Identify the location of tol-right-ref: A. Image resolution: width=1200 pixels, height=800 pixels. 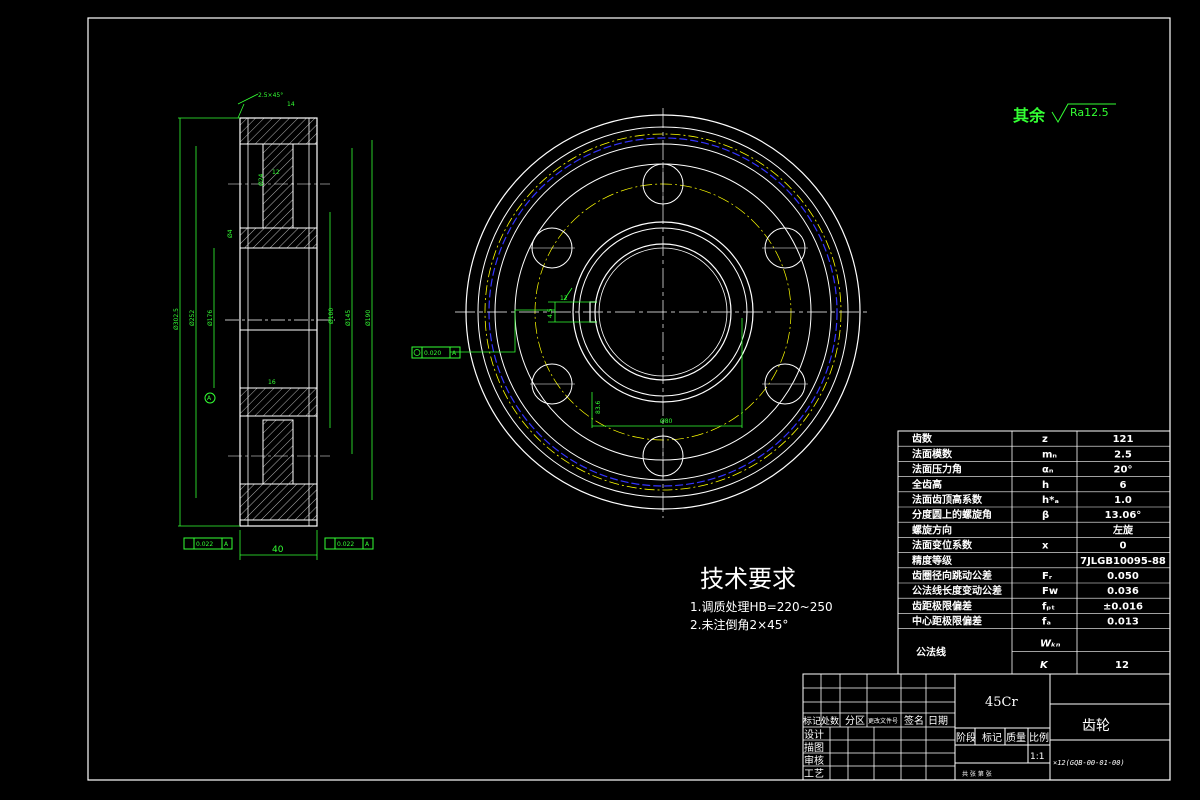
(367, 544).